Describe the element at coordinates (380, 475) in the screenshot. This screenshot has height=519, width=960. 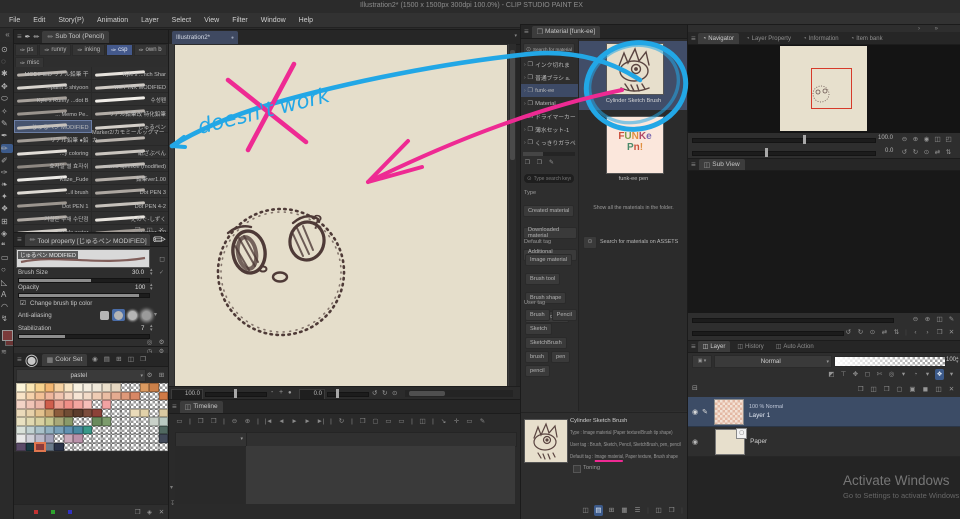
I see `timeline-track-area` at that location.